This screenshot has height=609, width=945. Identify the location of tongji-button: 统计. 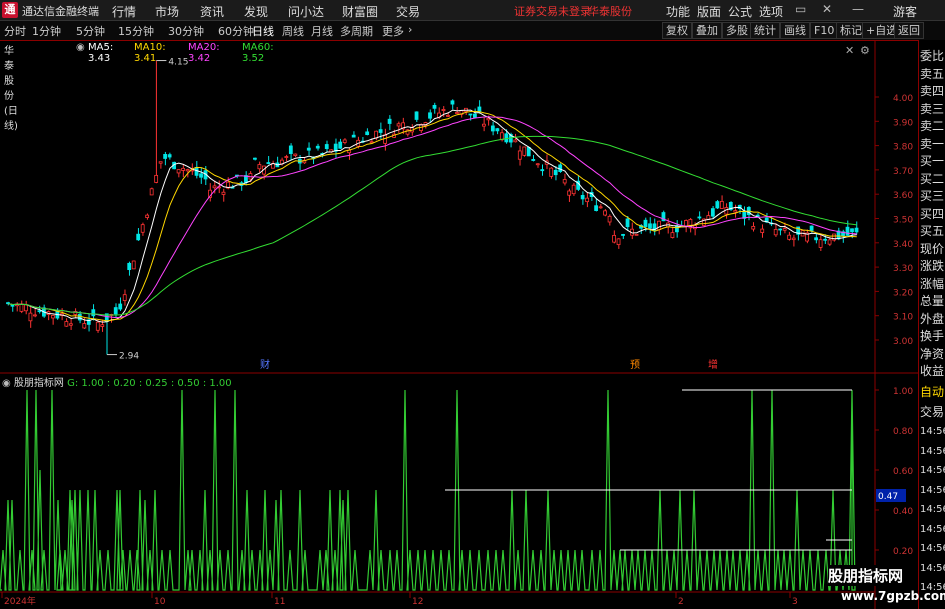
(765, 30).